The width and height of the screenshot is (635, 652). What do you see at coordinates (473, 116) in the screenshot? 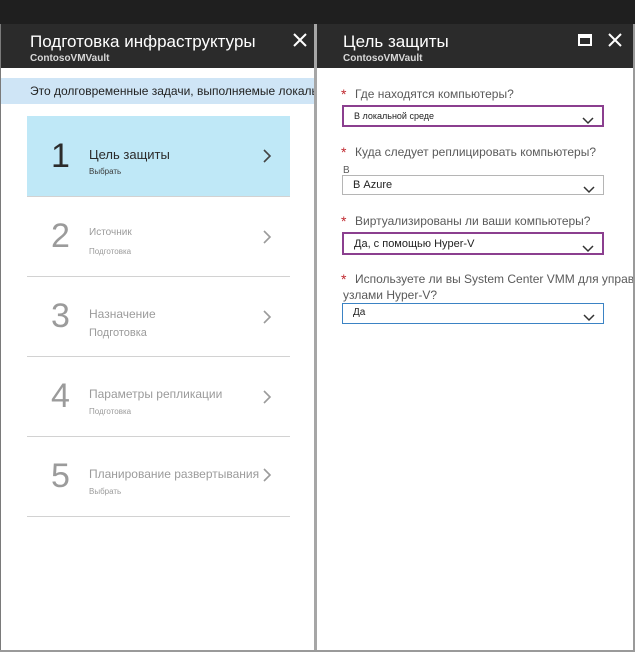
I see `location-select: В локальной среде` at bounding box center [473, 116].